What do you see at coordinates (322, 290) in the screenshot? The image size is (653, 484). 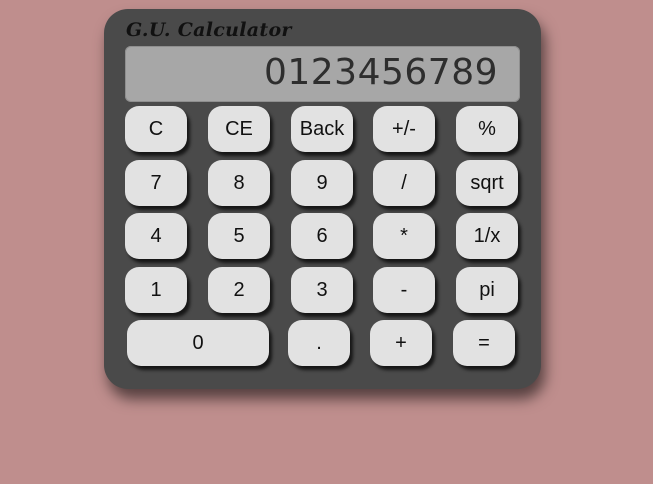 I see `digit-3-button: 3` at bounding box center [322, 290].